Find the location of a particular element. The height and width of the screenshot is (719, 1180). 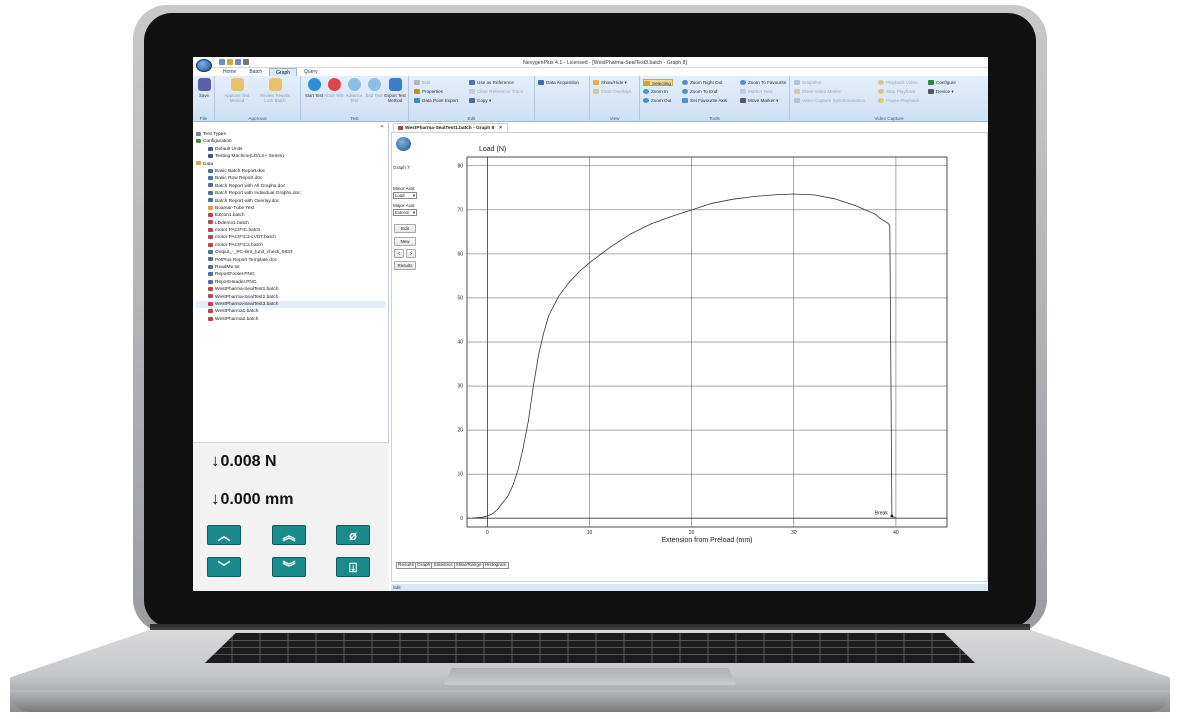

tree-item: ReadMe.txt is located at coordinates (291, 267).